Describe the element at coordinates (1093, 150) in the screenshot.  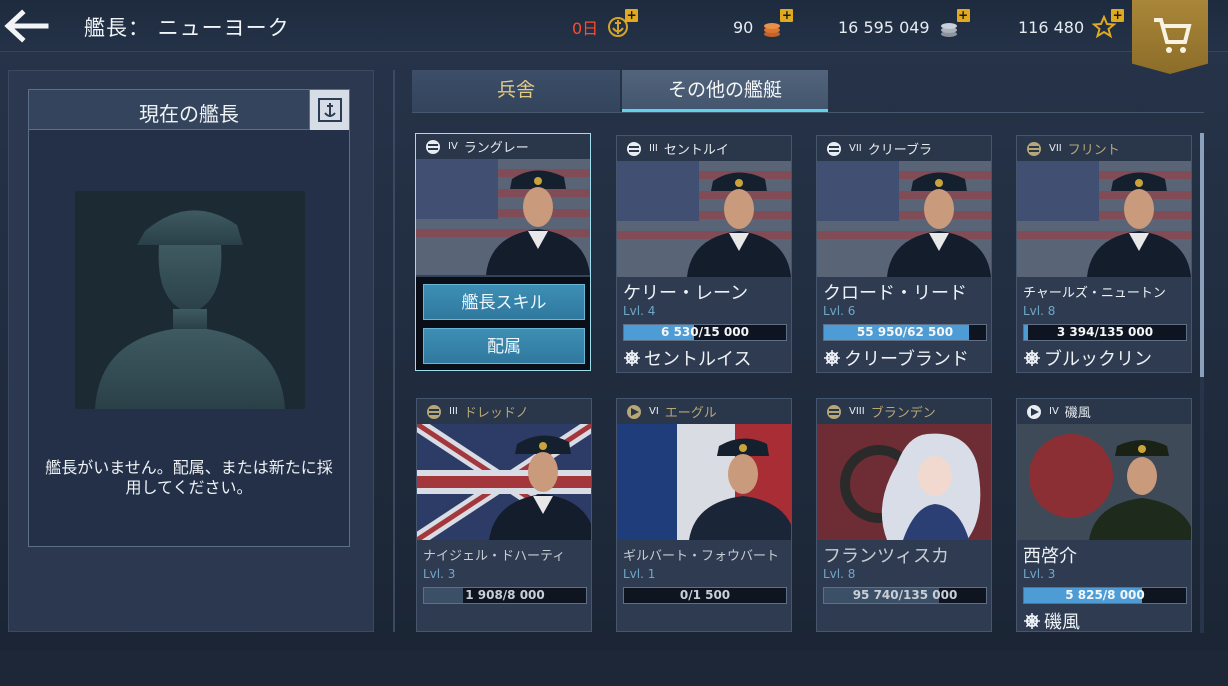
I see `ship-header-name: フリント` at that location.